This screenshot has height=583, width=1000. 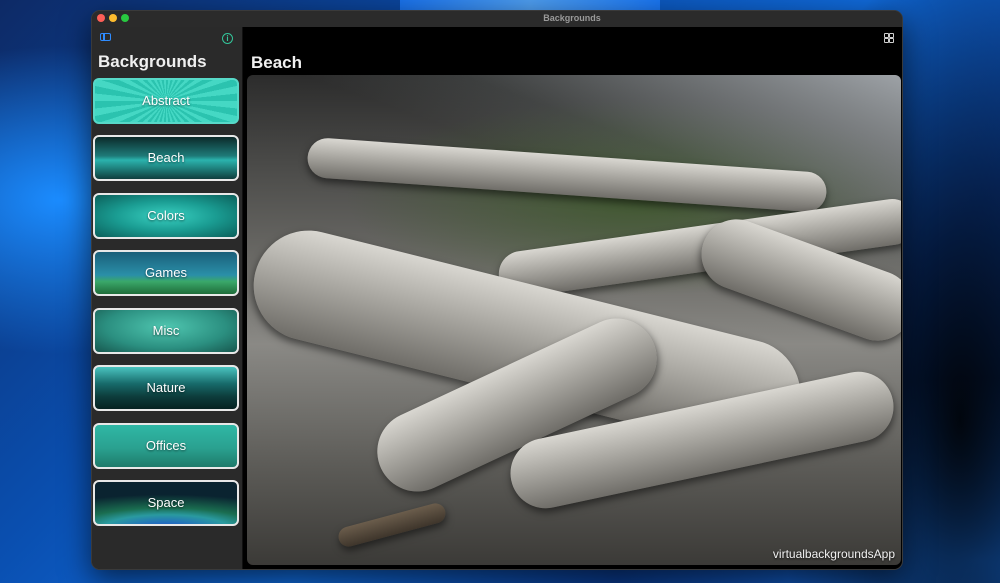 I want to click on sidebar-toggle-icon, so click(x=105, y=37).